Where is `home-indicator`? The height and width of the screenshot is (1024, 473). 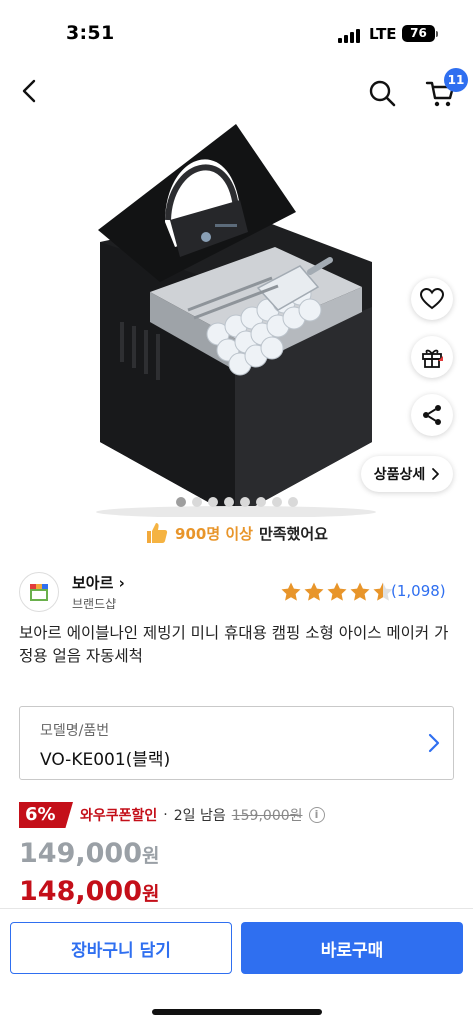
home-indicator is located at coordinates (237, 1012).